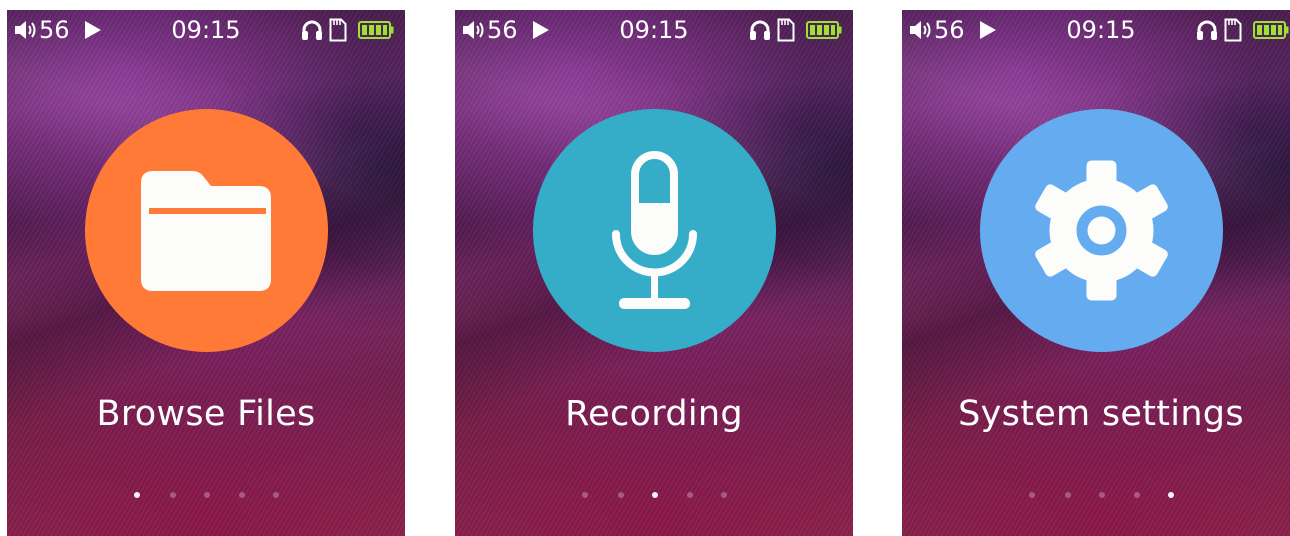 Image resolution: width=1290 pixels, height=536 pixels. What do you see at coordinates (654, 414) in the screenshot?
I see `app-label: Recording` at bounding box center [654, 414].